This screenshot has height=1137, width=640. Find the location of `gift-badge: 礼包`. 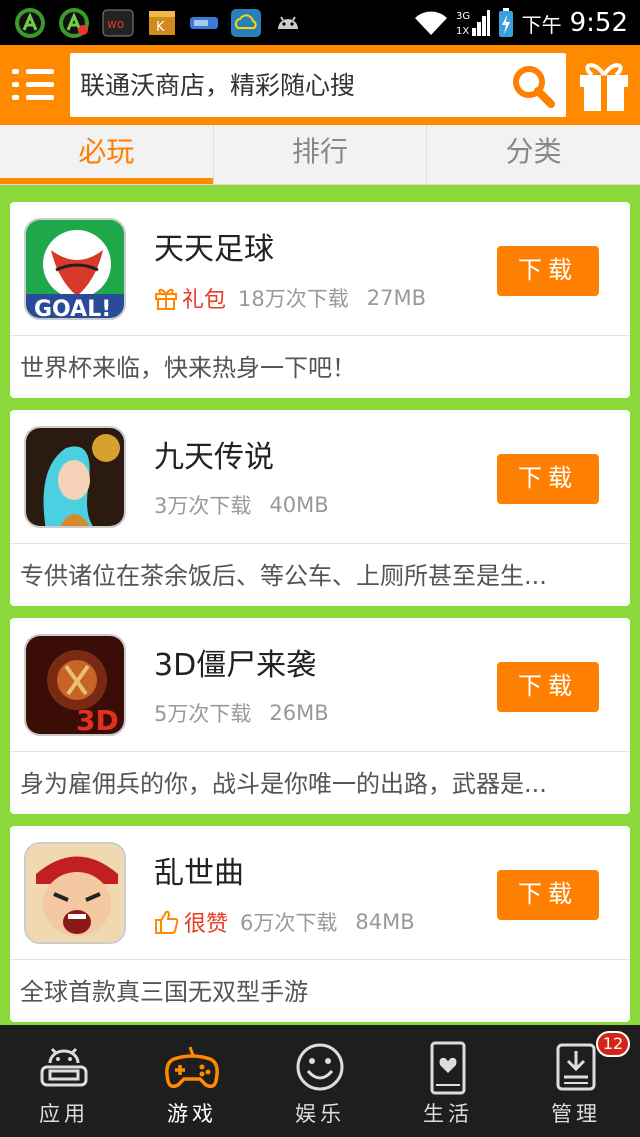

gift-badge: 礼包 is located at coordinates (190, 298).